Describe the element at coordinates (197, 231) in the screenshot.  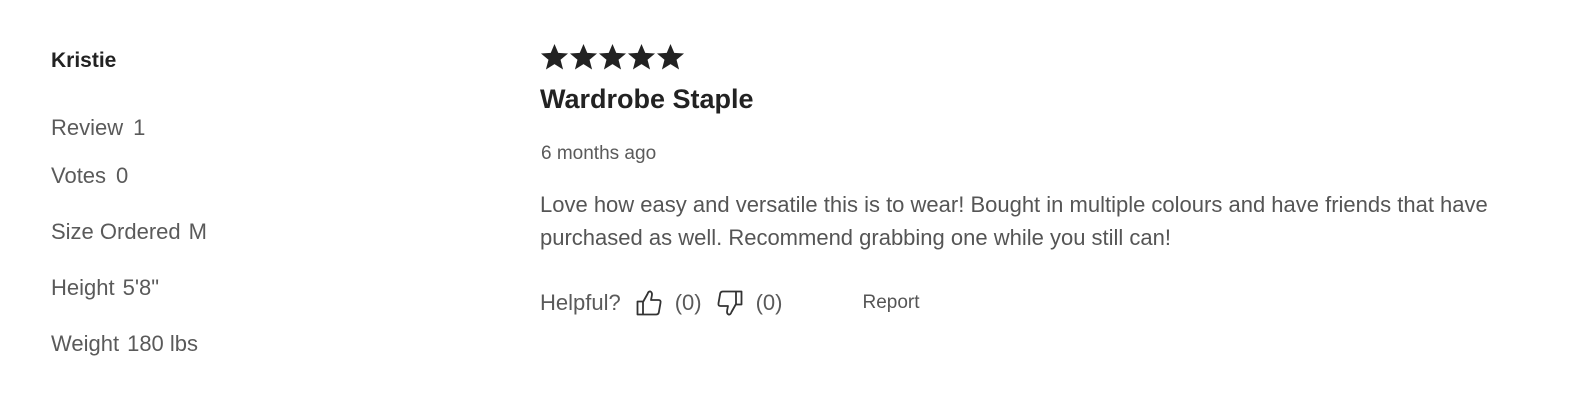
I see `stat-value: M` at that location.